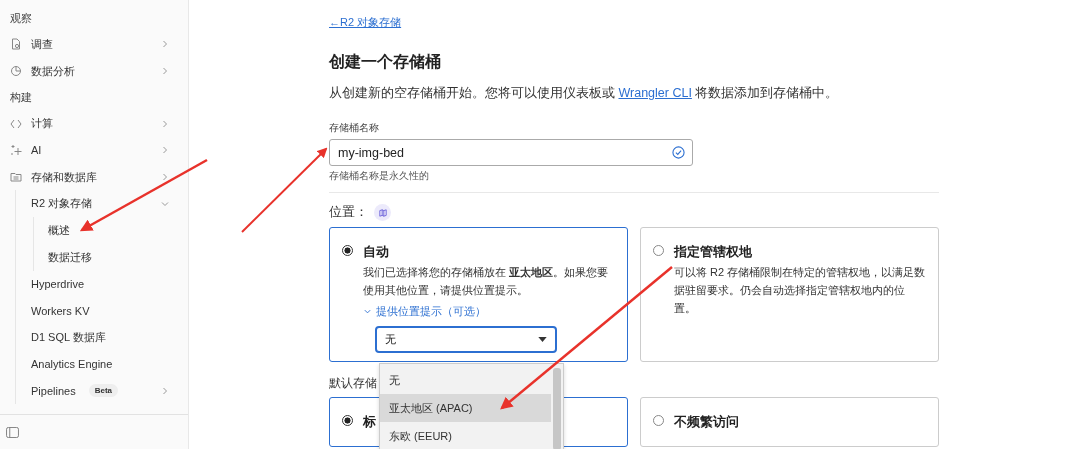 The width and height of the screenshot is (1080, 449). What do you see at coordinates (465, 435) in the screenshot?
I see `dropdown-option: 东欧 (EEUR)` at bounding box center [465, 435].